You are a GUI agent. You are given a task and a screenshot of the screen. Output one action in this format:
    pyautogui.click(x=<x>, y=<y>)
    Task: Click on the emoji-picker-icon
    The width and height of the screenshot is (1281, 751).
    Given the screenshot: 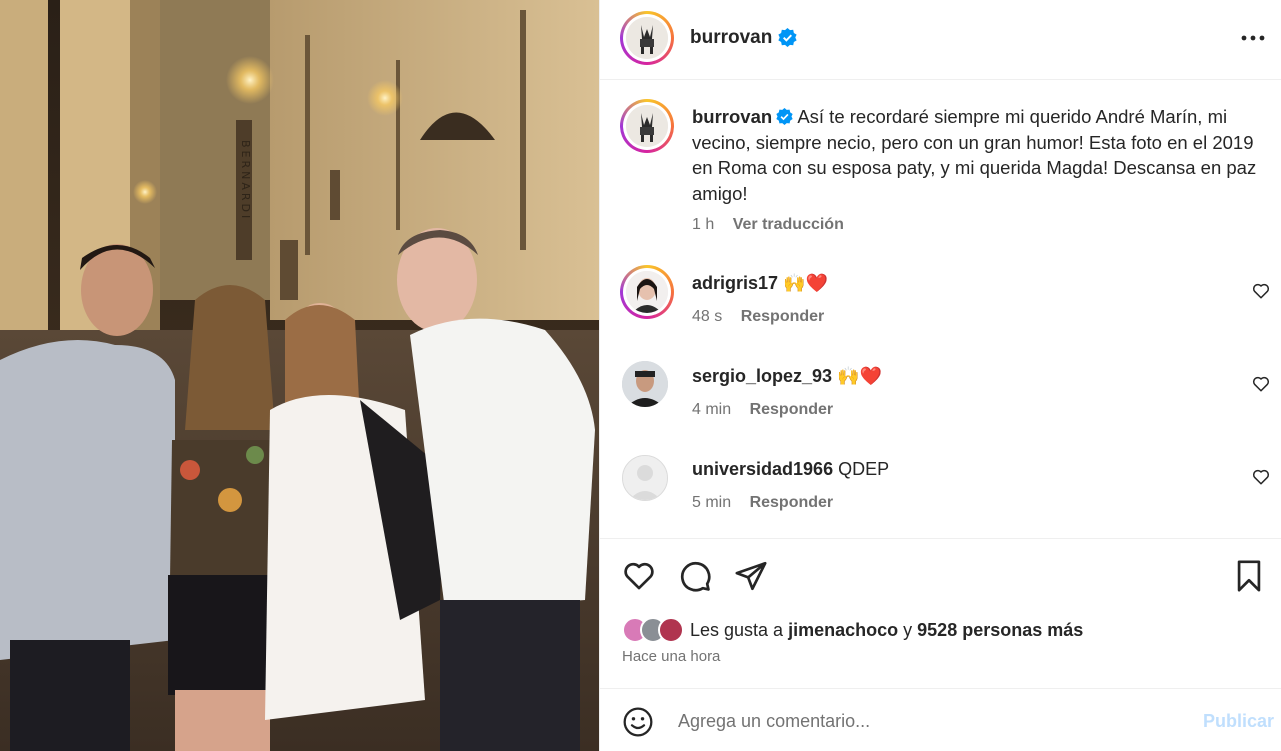 What is the action you would take?
    pyautogui.click(x=638, y=722)
    